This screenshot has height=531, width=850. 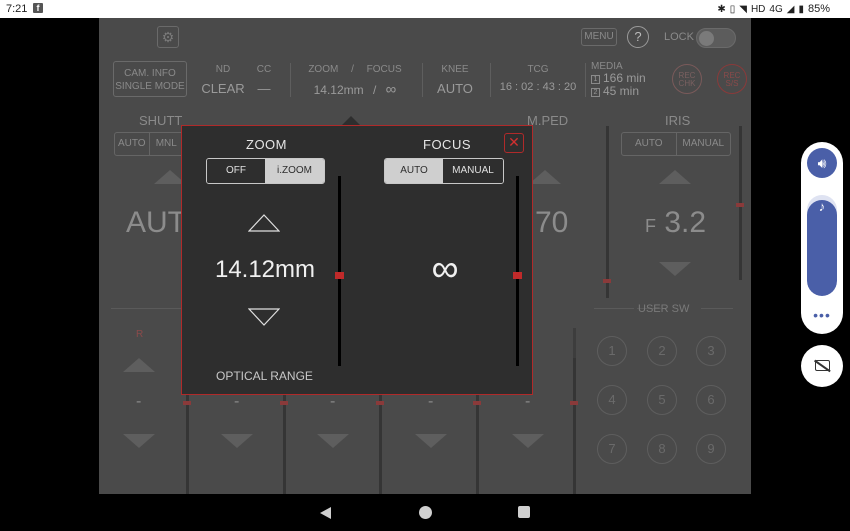 What do you see at coordinates (380, 436) in the screenshot?
I see `channel-3-slider` at bounding box center [380, 436].